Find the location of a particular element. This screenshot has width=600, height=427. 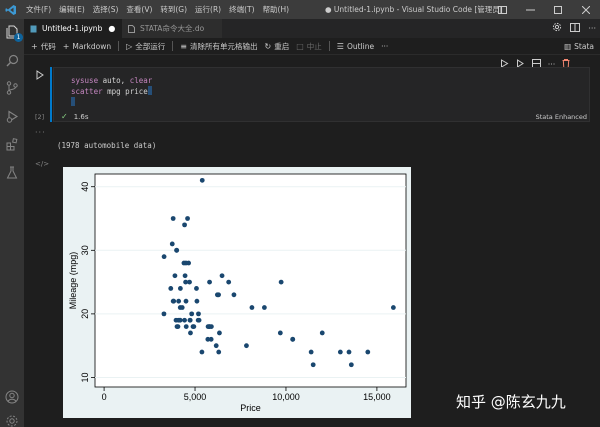

extensions-icon is located at coordinates (12, 144).